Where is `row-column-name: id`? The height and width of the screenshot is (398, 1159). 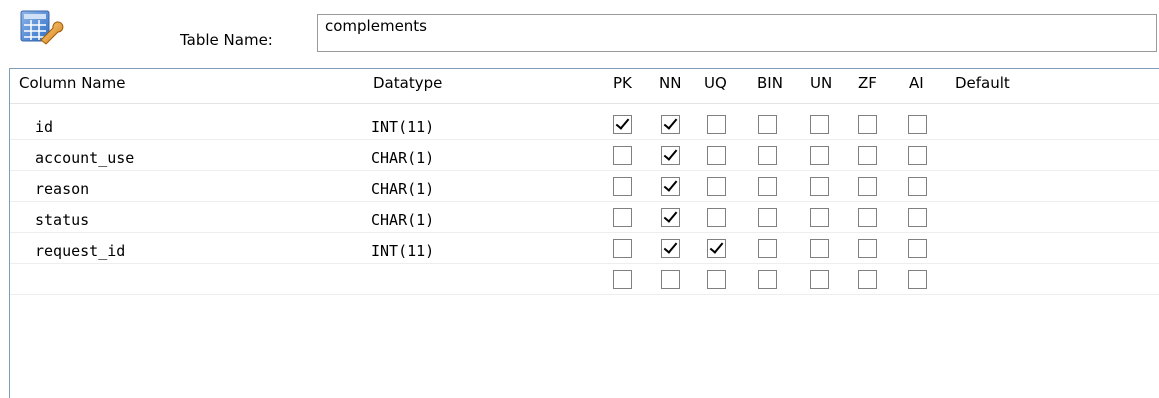 row-column-name: id is located at coordinates (44, 127).